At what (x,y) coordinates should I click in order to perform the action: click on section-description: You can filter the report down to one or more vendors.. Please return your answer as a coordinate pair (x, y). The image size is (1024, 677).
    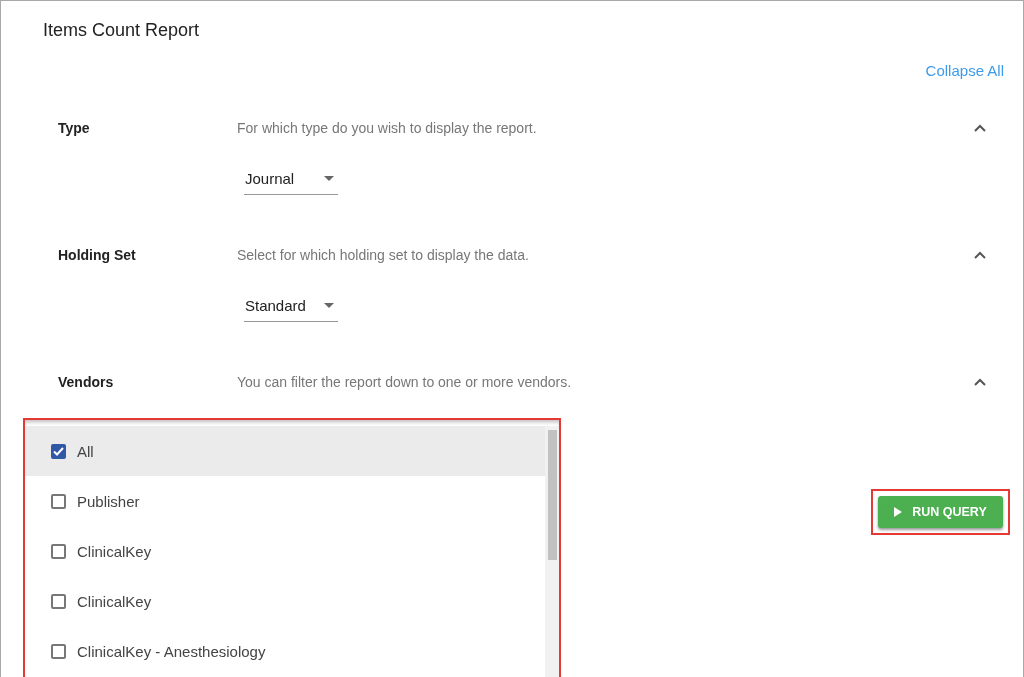
    Looking at the image, I should click on (405, 382).